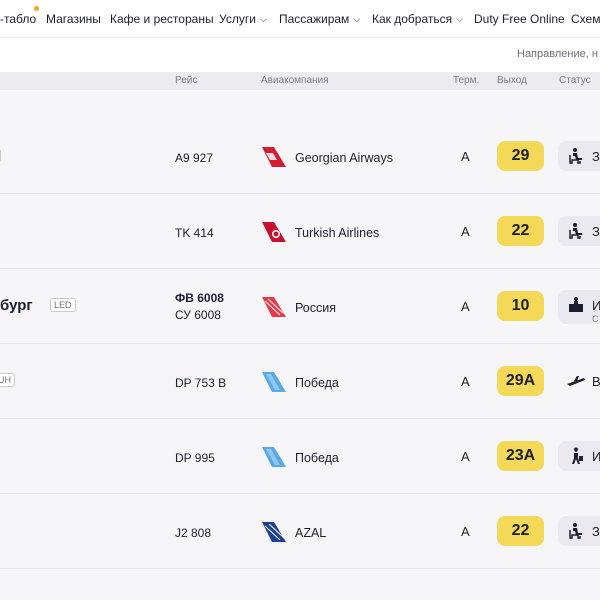  Describe the element at coordinates (199, 298) in the screenshot. I see `flight-number: ФВ 6008` at that location.